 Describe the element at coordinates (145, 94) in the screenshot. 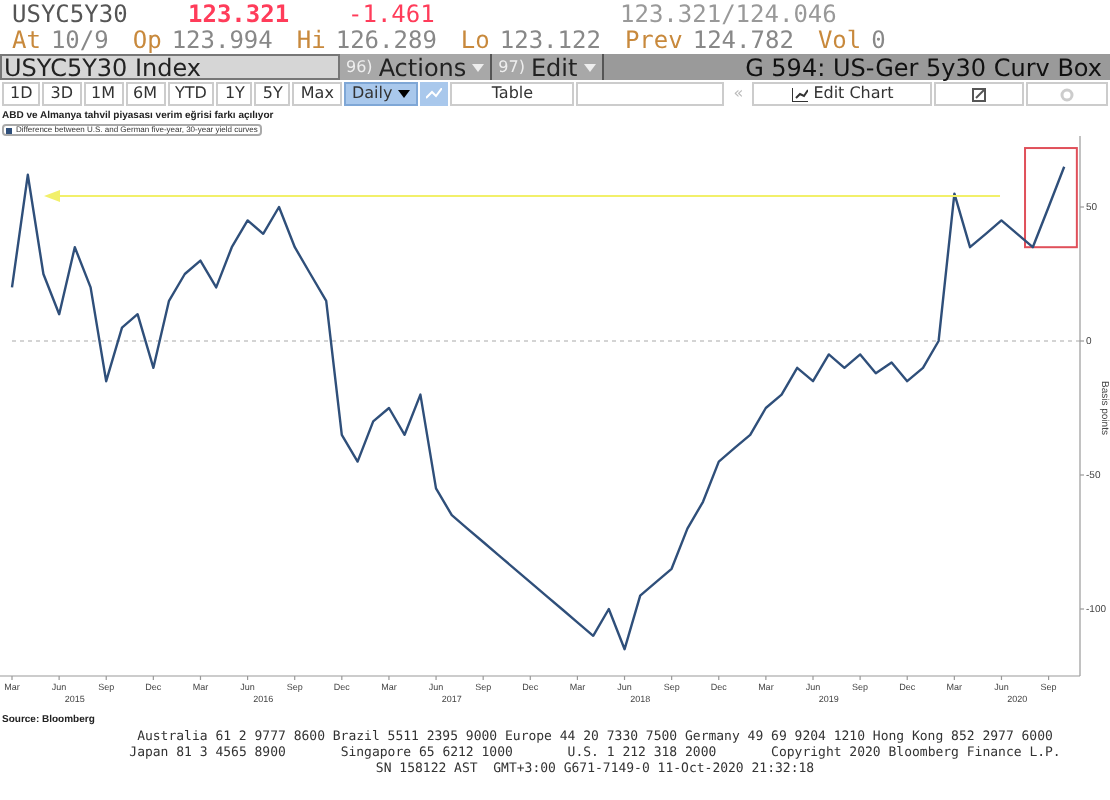

I see `period-button: 6M` at that location.